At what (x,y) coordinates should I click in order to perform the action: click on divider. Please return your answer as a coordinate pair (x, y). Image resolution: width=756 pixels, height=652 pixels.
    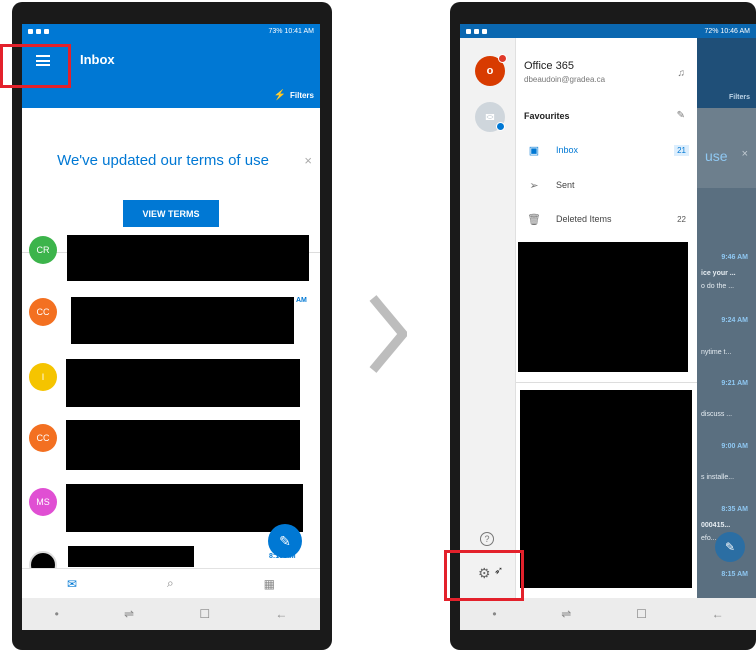
    Looking at the image, I should click on (606, 382).